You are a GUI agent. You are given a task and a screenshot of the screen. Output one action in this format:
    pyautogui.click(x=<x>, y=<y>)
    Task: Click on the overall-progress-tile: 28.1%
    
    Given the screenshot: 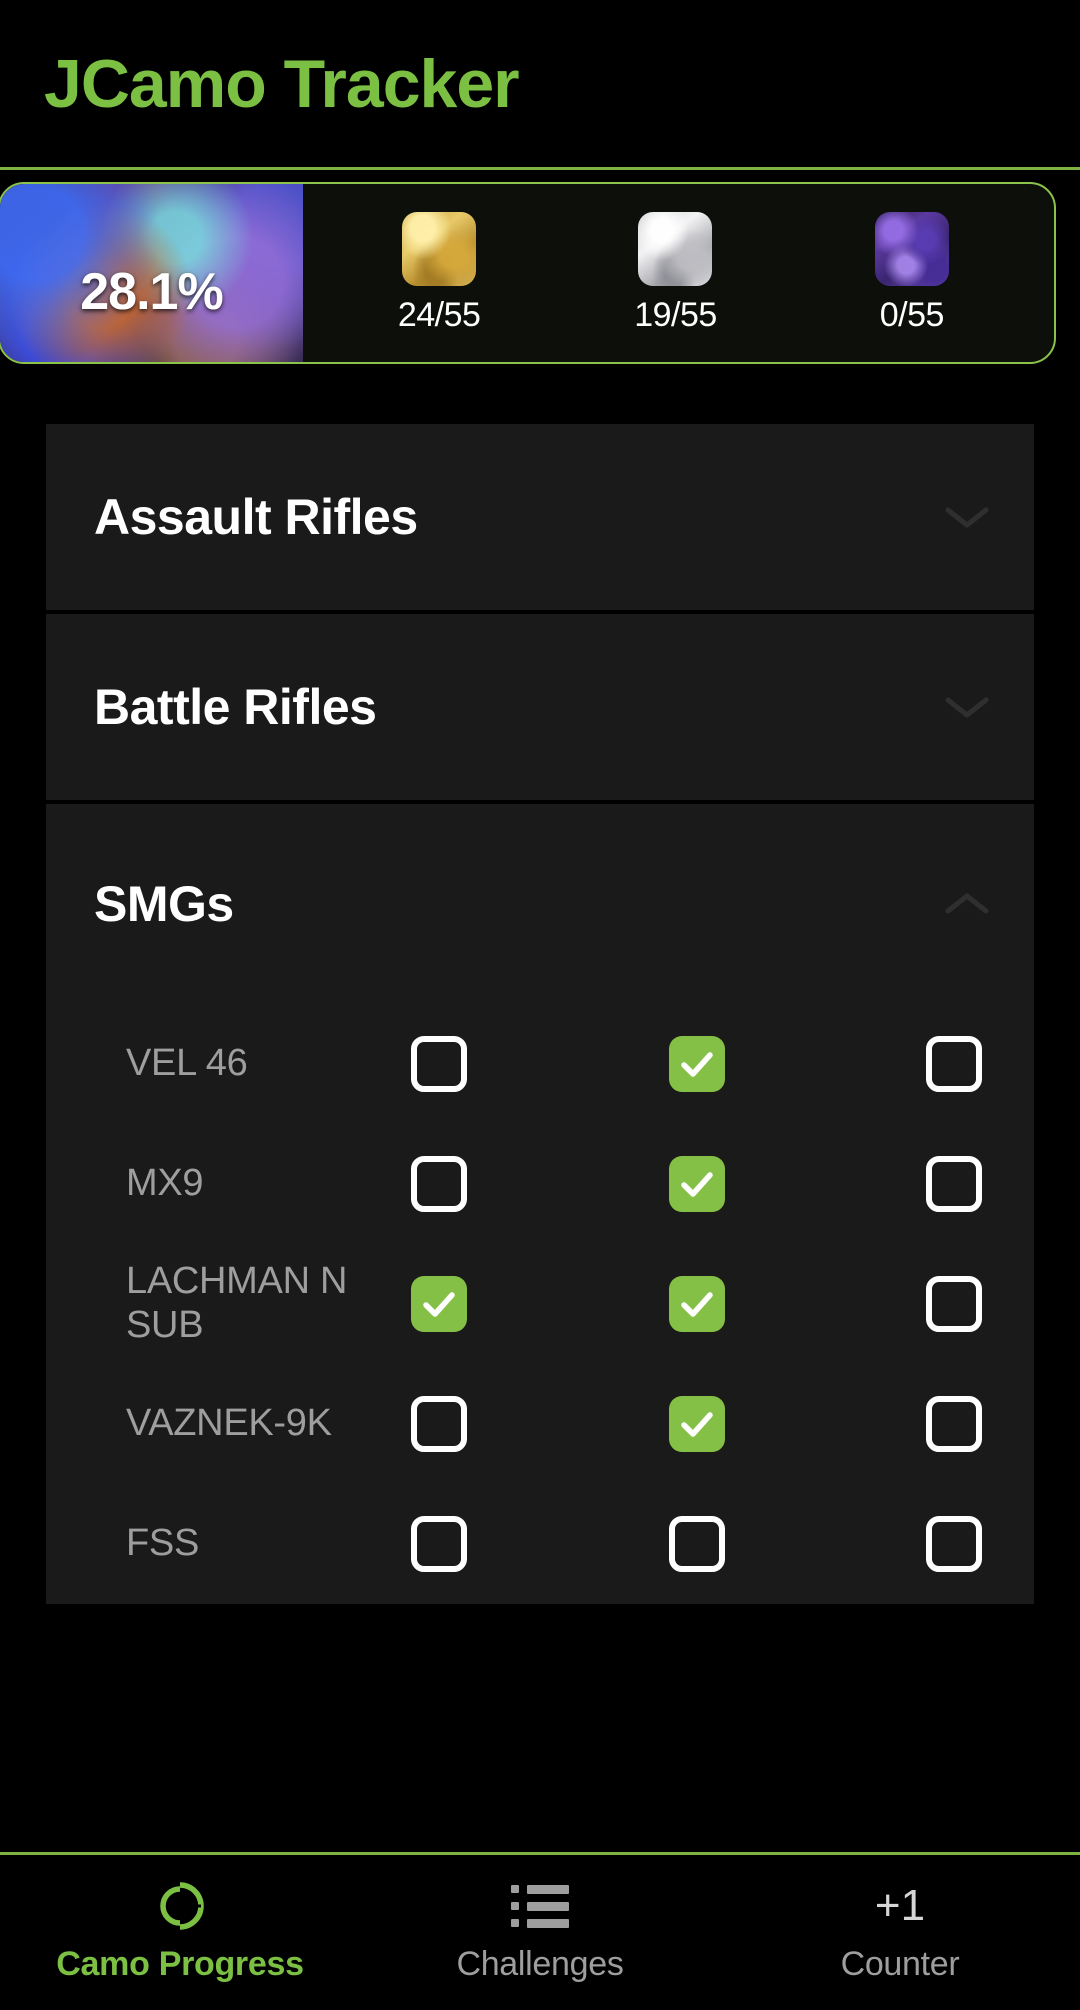 What is the action you would take?
    pyautogui.click(x=151, y=273)
    